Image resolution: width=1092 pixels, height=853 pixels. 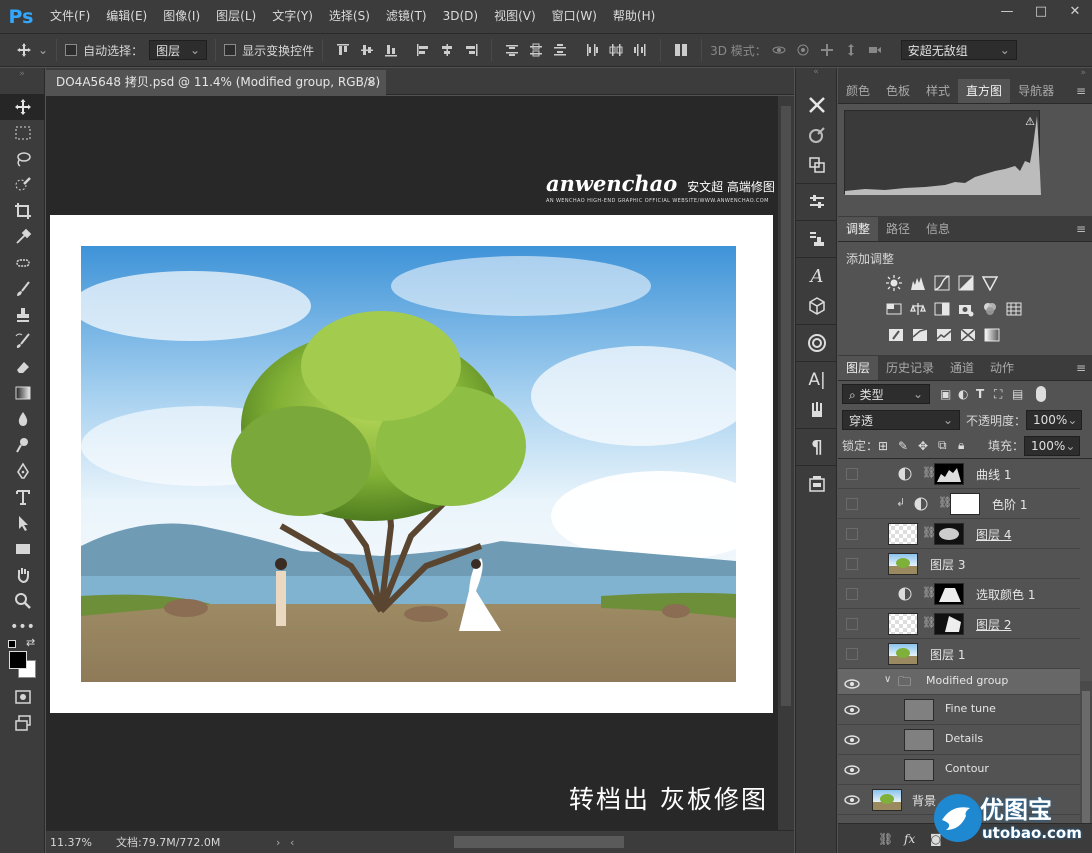 I want to click on invert-icon, so click(x=896, y=335).